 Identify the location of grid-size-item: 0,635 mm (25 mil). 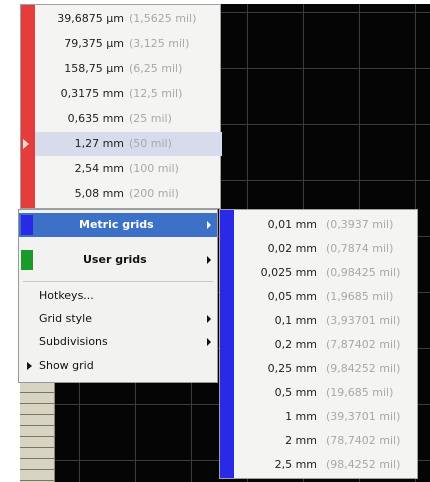
(128, 119).